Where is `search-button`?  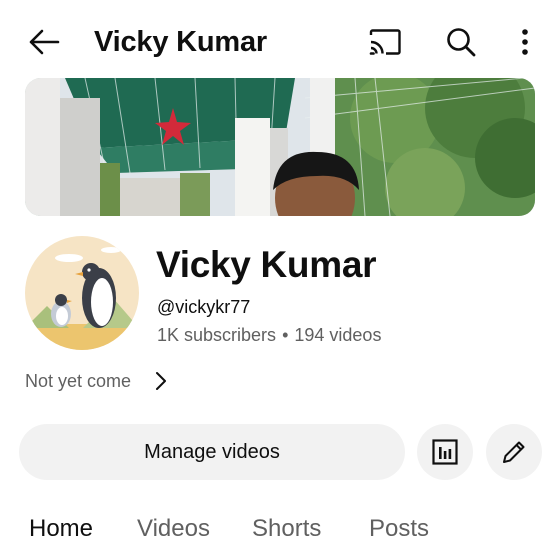
search-button is located at coordinates (461, 42).